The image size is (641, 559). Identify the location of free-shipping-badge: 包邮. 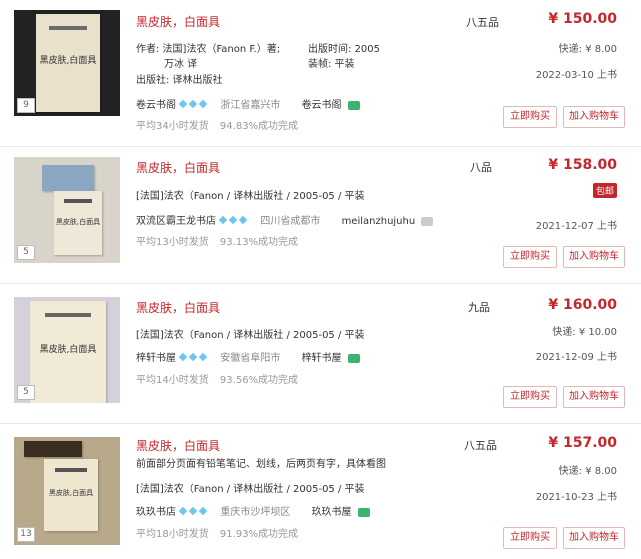
(604, 190).